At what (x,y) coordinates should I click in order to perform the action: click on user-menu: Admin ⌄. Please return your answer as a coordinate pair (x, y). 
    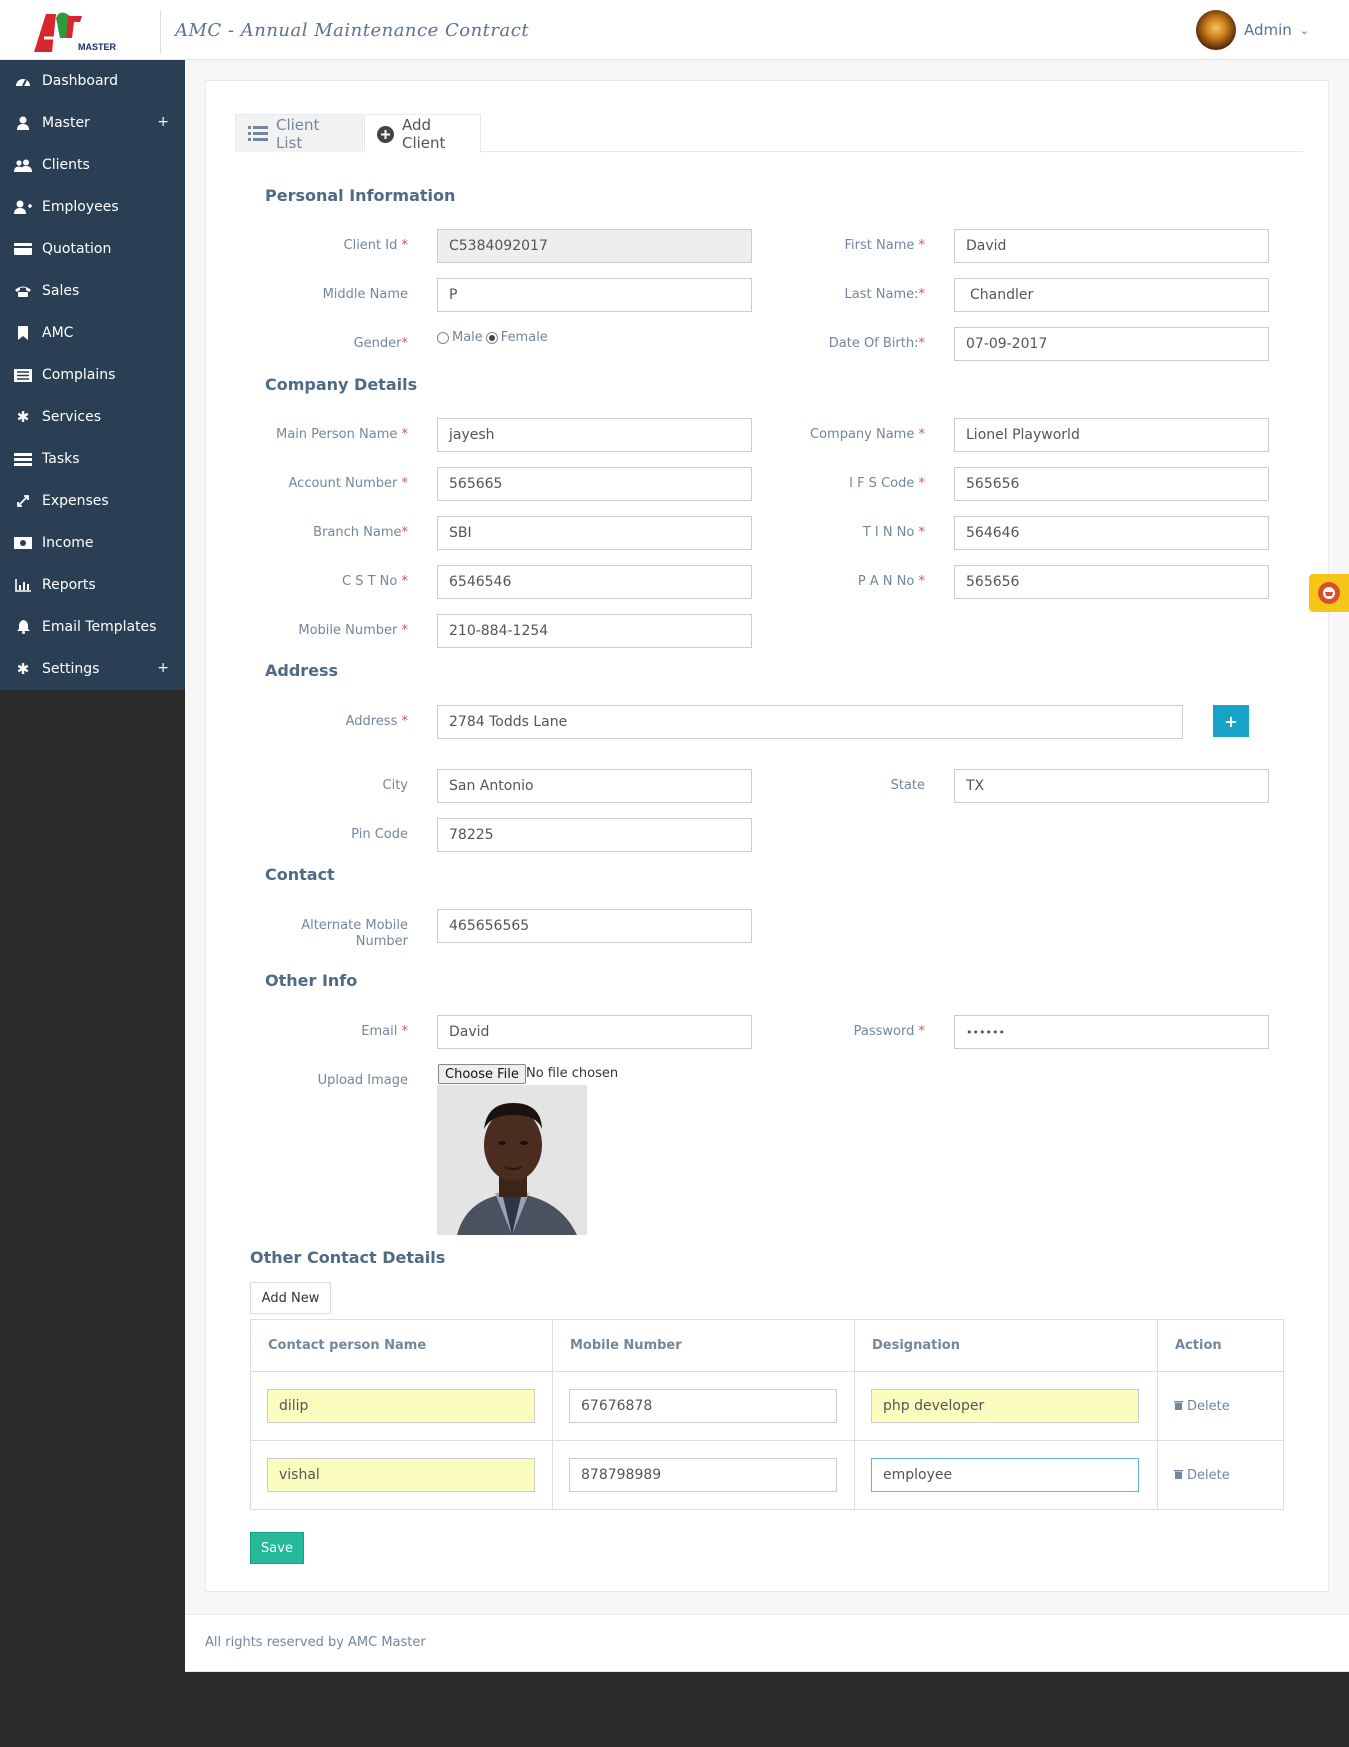
    Looking at the image, I should click on (1252, 30).